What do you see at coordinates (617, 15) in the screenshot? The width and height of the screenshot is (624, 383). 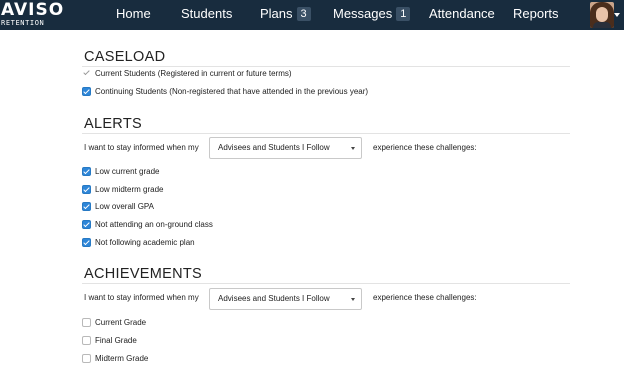 I see `caret-down-icon` at bounding box center [617, 15].